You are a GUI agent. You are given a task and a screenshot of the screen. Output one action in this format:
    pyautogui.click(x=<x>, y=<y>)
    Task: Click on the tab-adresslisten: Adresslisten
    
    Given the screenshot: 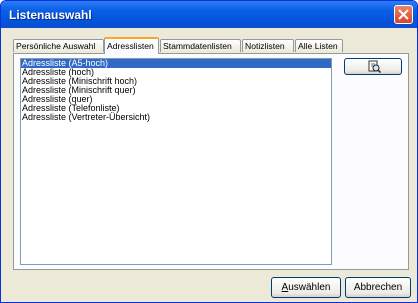 What is the action you would take?
    pyautogui.click(x=131, y=45)
    